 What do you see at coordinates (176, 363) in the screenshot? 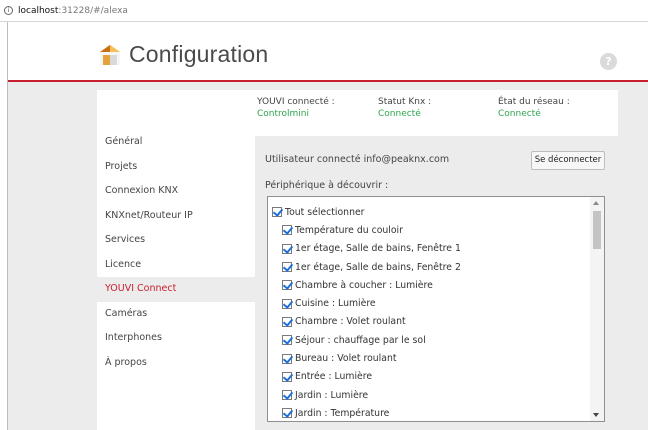
I see `sidebar-item-about: À propos` at bounding box center [176, 363].